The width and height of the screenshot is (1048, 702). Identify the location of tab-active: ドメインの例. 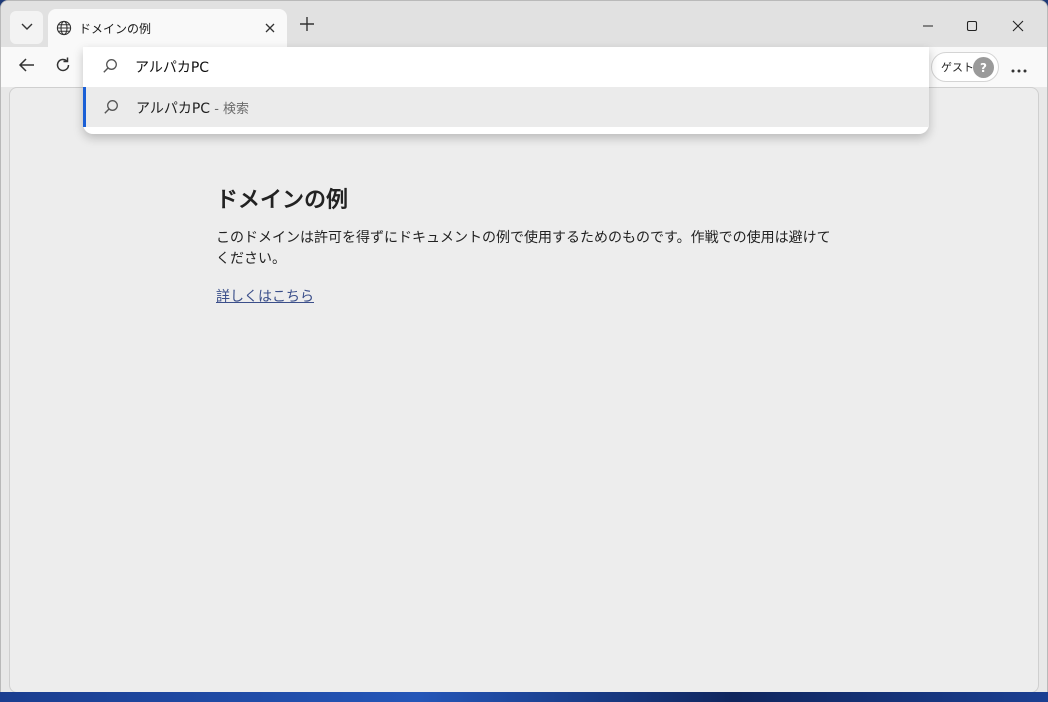
(167, 28).